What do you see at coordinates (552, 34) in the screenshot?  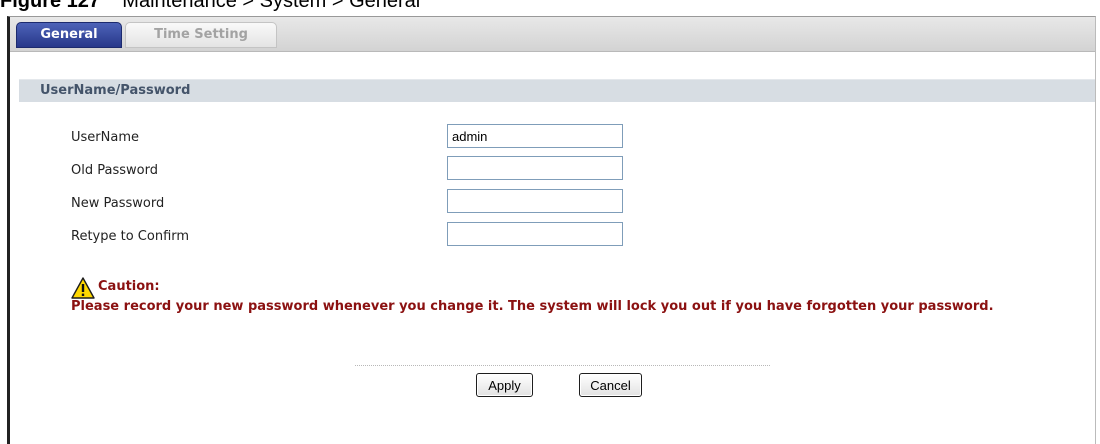 I see `tab-bar: General Time Setting` at bounding box center [552, 34].